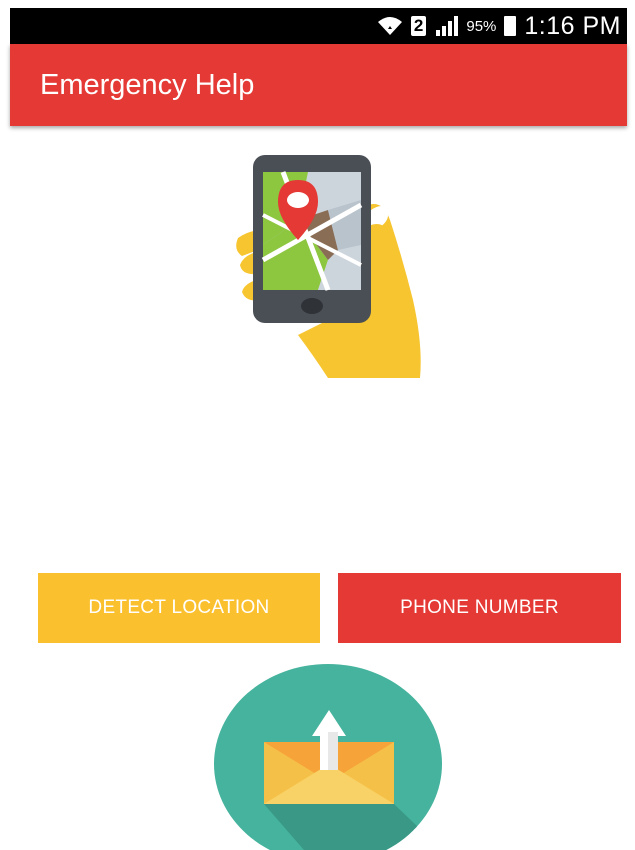 Image resolution: width=635 pixels, height=850 pixels. I want to click on send-mail-icon, so click(328, 757).